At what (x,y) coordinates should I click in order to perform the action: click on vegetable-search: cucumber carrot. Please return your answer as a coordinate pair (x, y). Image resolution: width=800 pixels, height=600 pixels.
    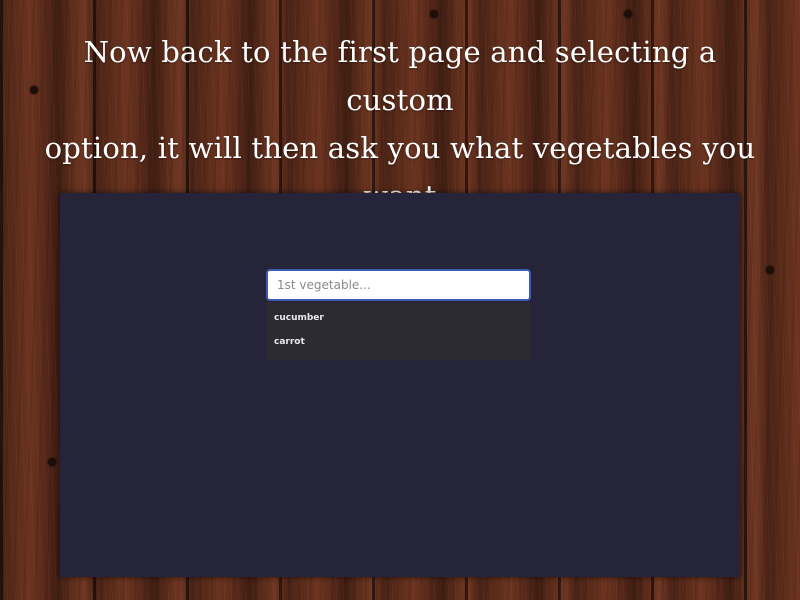
    Looking at the image, I should click on (398, 314).